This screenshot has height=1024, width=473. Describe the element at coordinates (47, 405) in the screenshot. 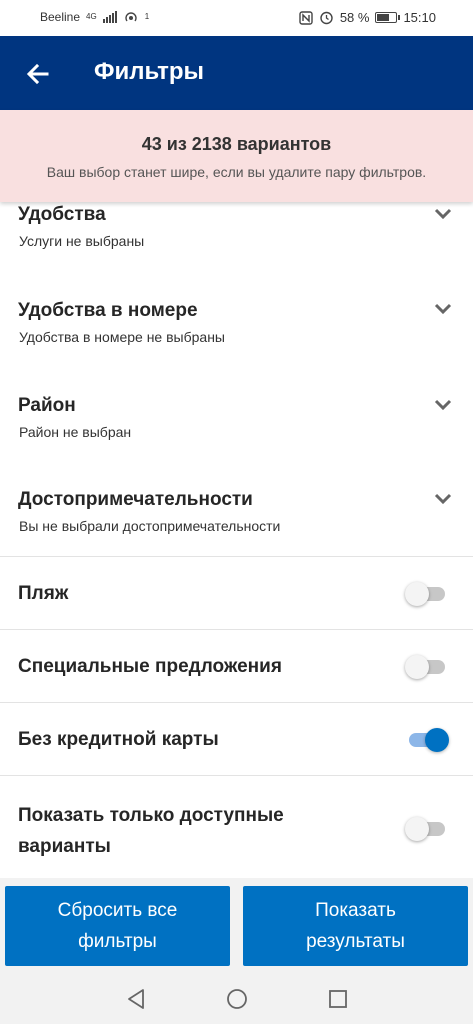

I see `filter-title: Район` at that location.